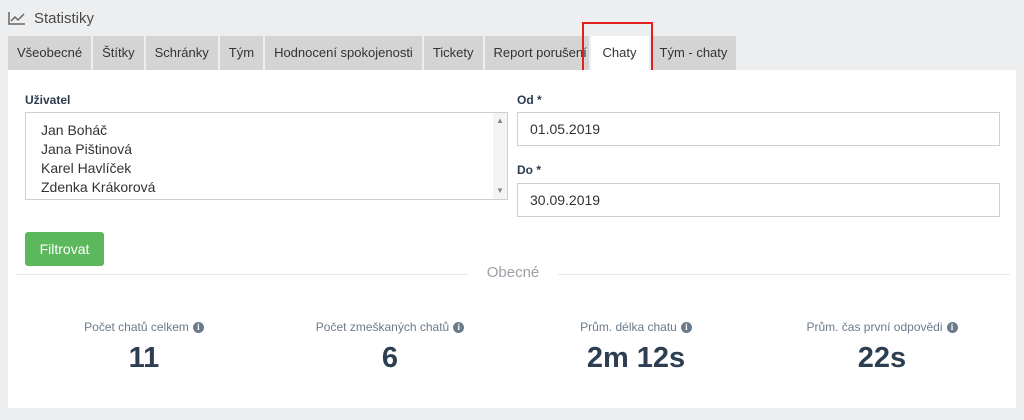 The image size is (1024, 420). I want to click on list-item: Karel Havlíček, so click(86, 168).